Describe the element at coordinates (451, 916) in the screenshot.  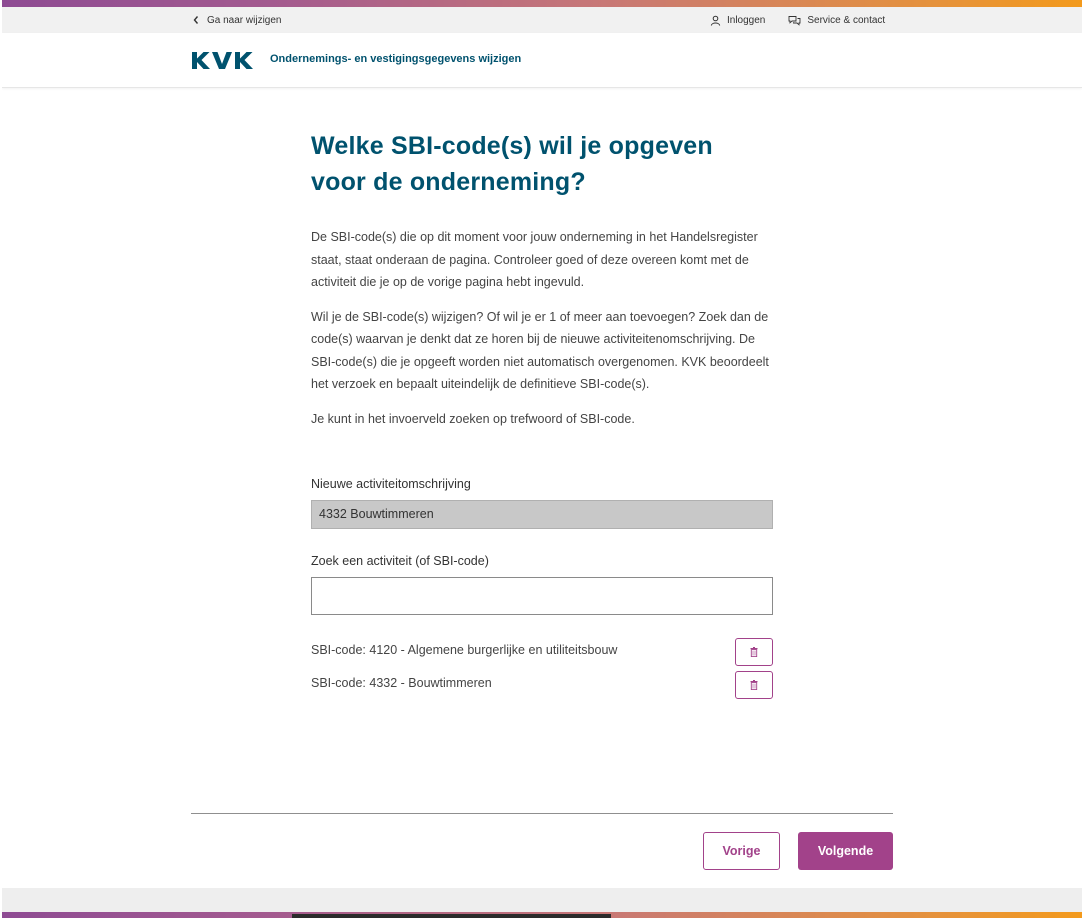
I see `bottom-dark-bar` at that location.